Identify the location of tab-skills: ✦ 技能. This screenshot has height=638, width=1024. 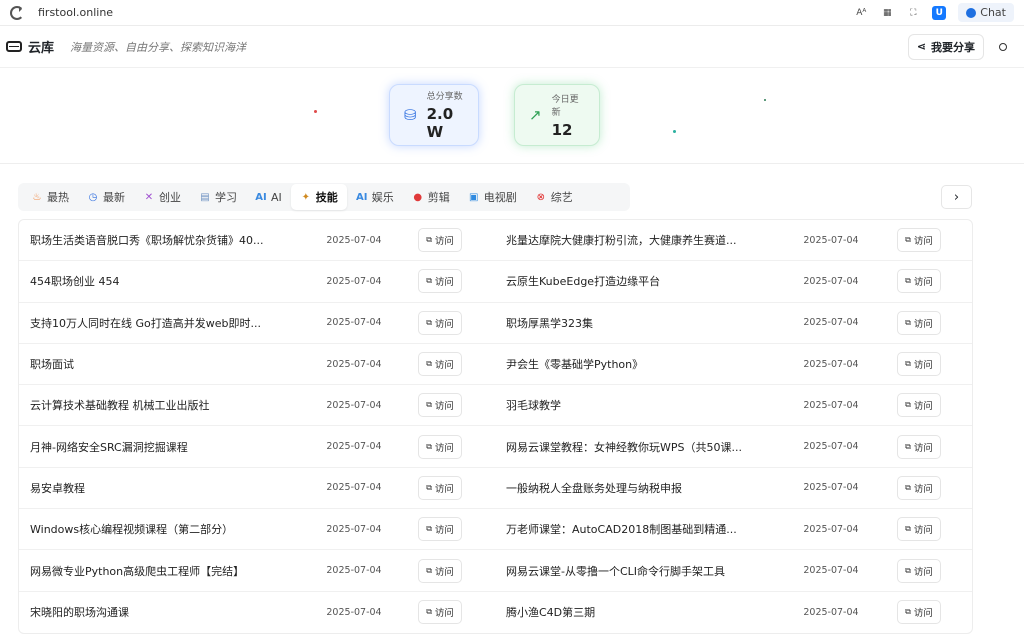
(318, 197).